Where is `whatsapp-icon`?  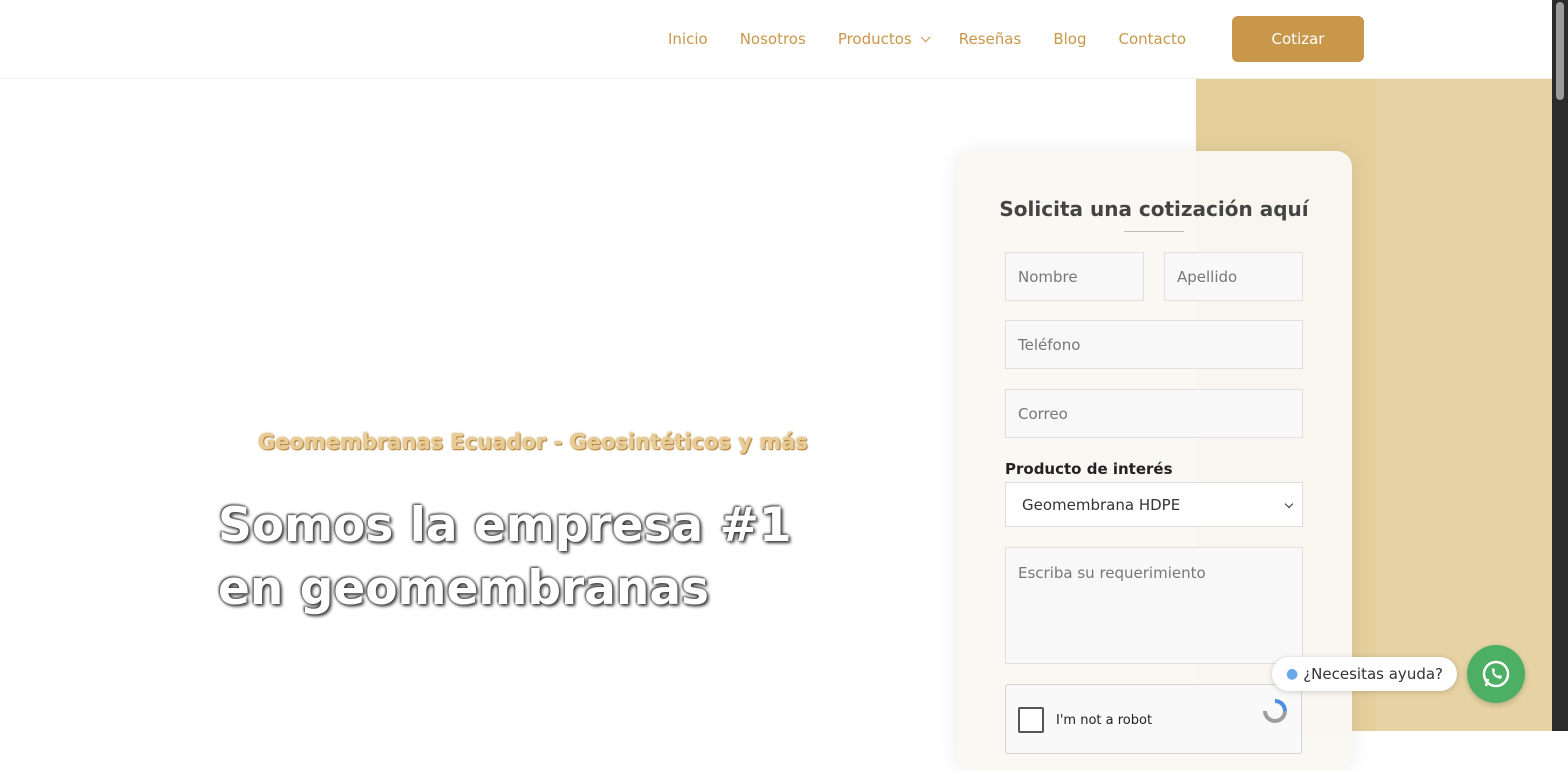 whatsapp-icon is located at coordinates (1496, 674).